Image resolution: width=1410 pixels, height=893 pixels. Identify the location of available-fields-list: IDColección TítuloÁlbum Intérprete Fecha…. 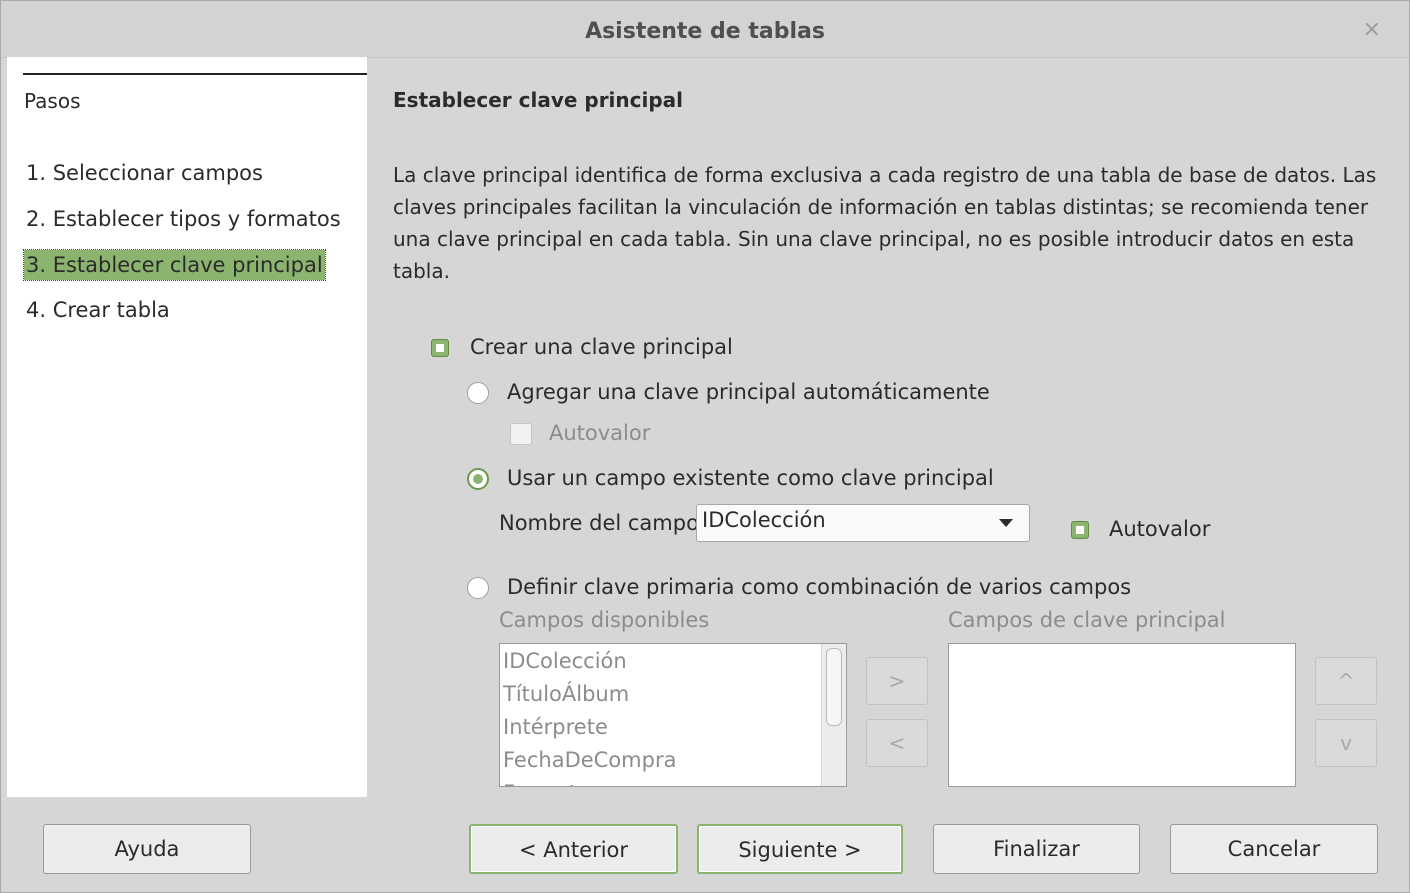
(673, 715).